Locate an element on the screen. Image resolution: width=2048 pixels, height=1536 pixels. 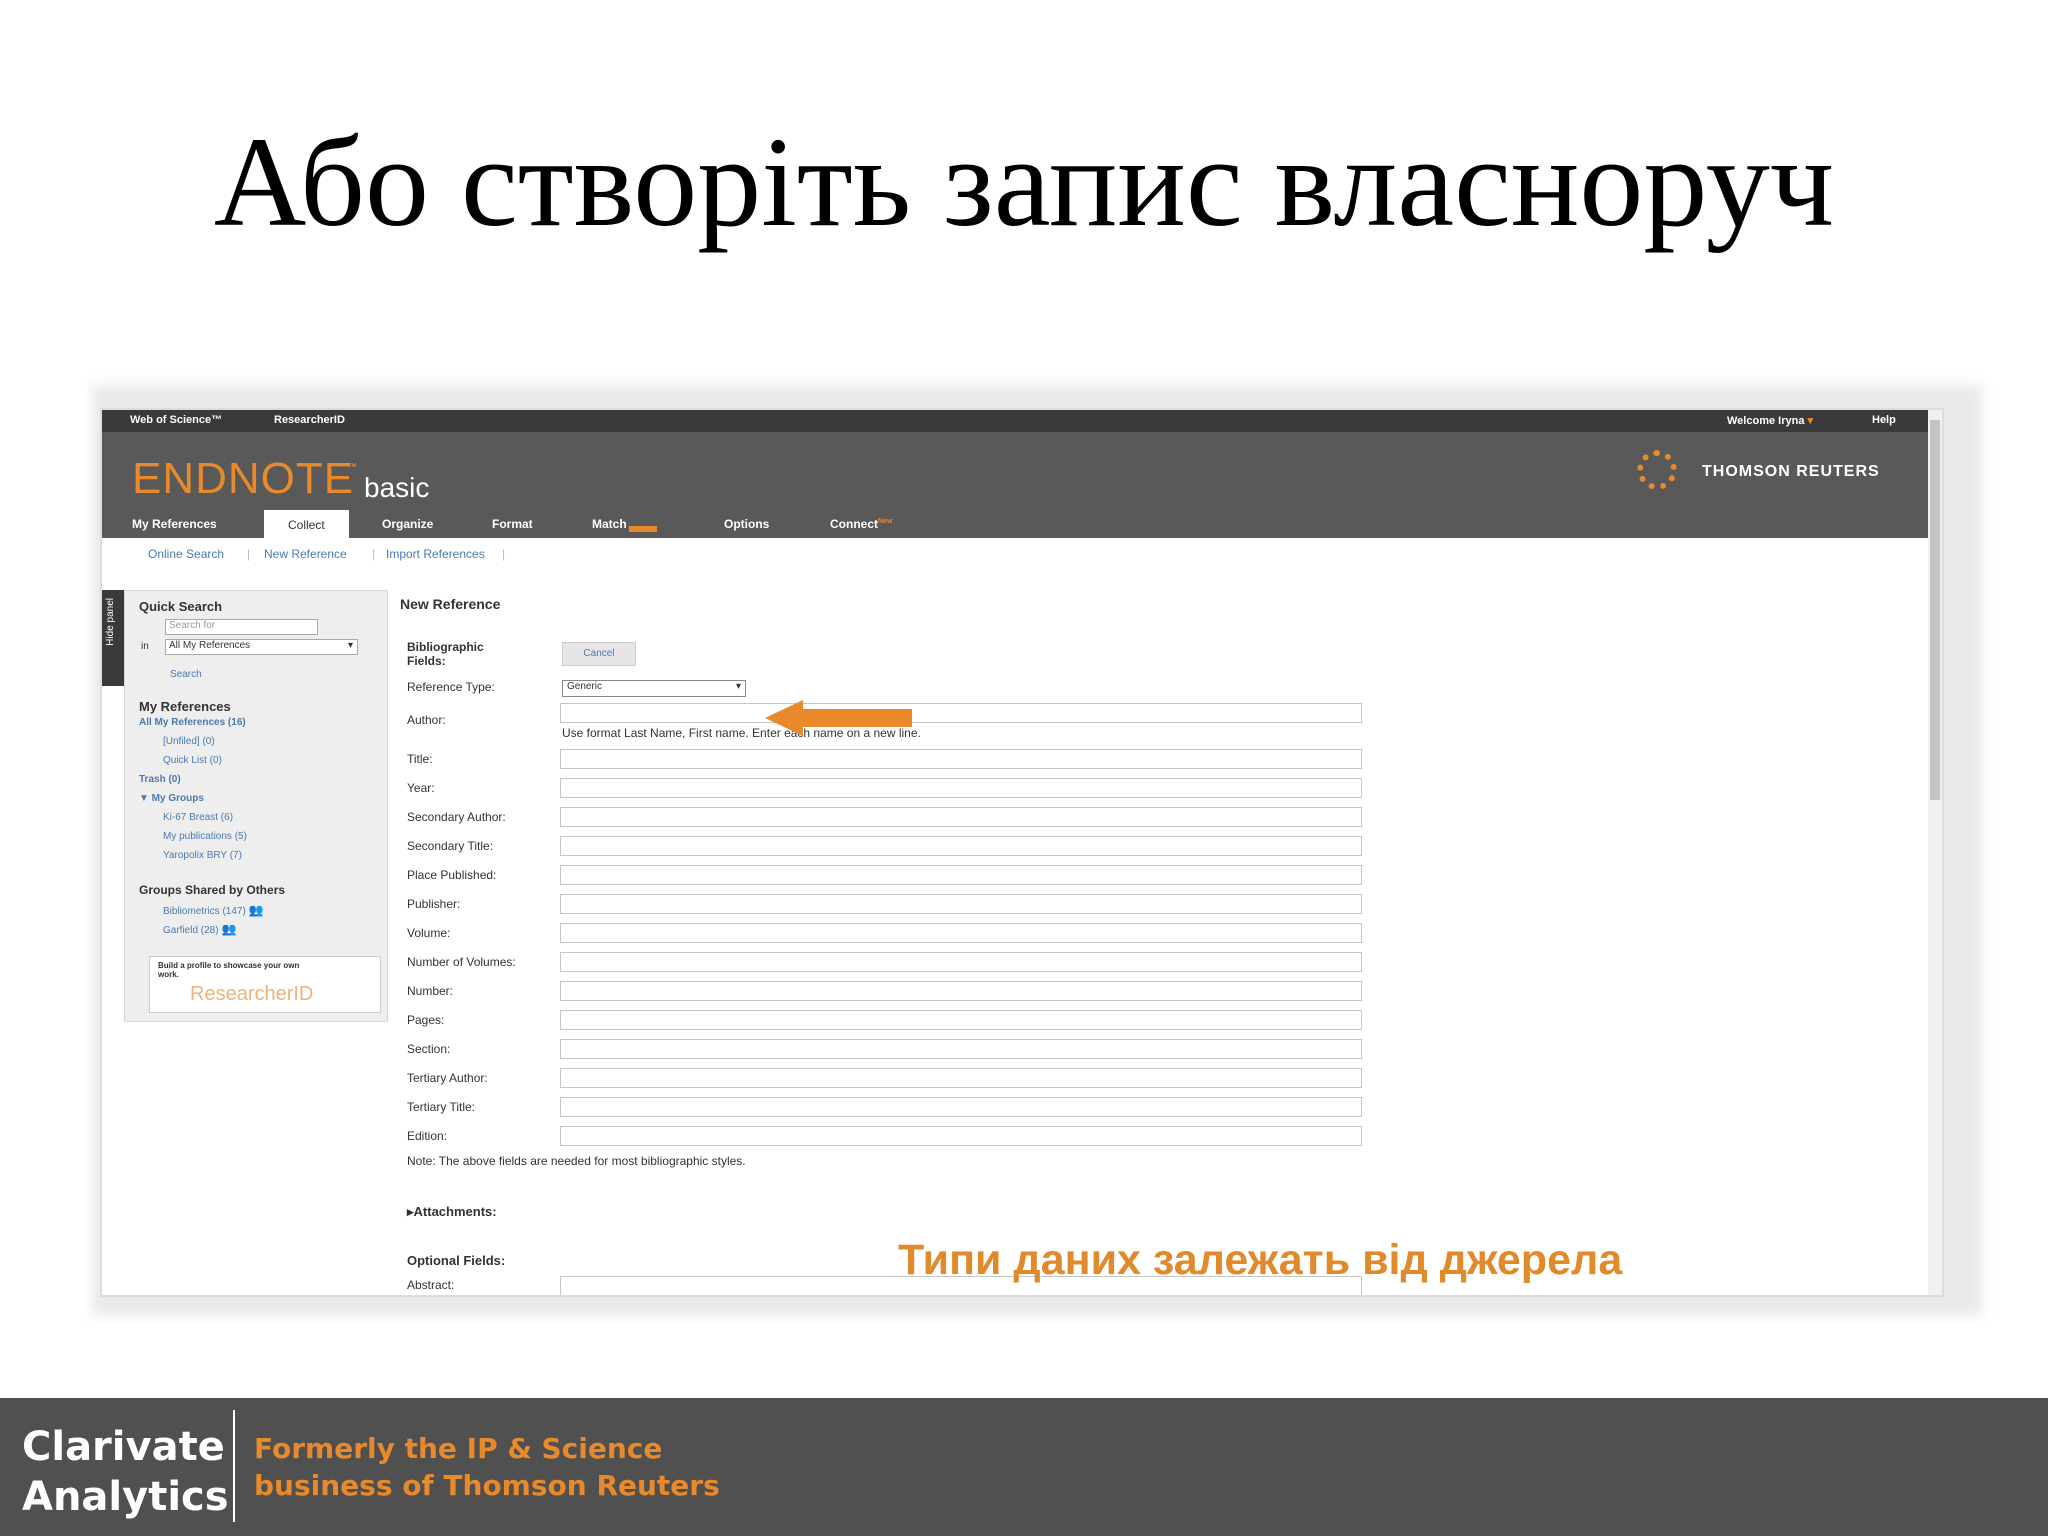
shared-item: Bibliometrics (147) 👥 is located at coordinates (213, 910).